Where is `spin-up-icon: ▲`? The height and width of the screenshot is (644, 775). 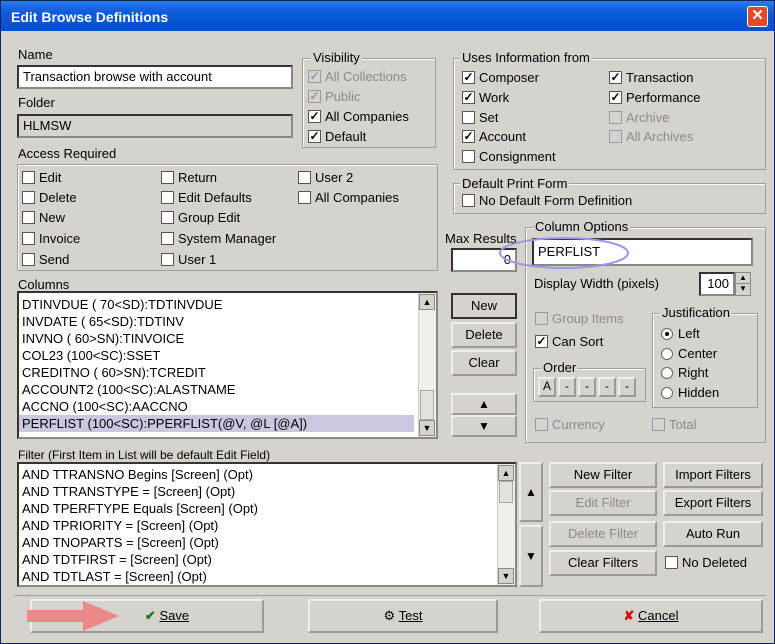 spin-up-icon: ▲ is located at coordinates (743, 278).